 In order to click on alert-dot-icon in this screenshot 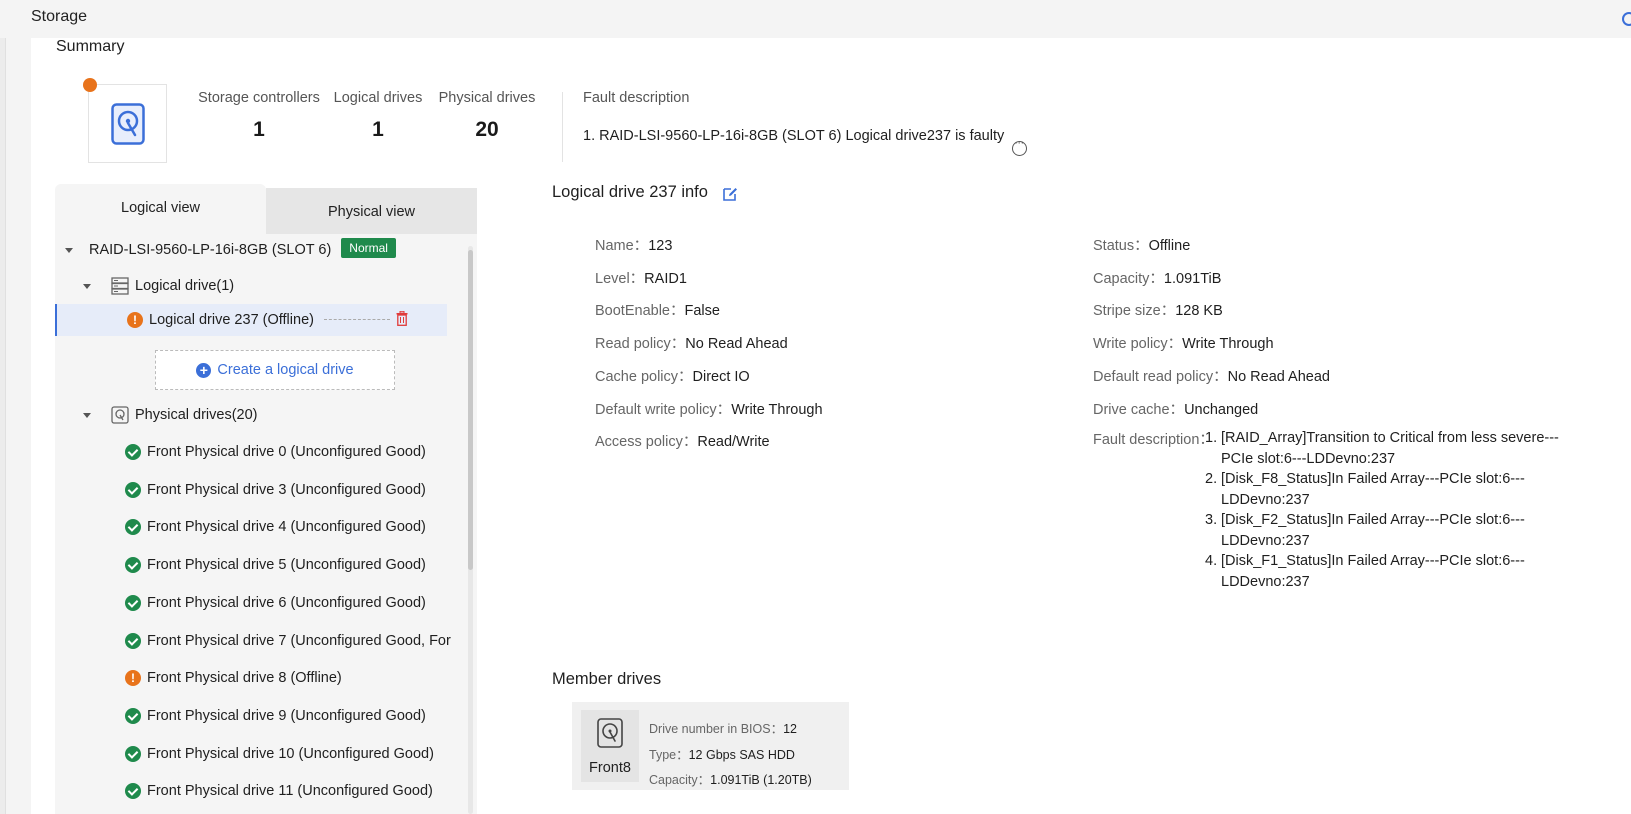, I will do `click(90, 85)`.